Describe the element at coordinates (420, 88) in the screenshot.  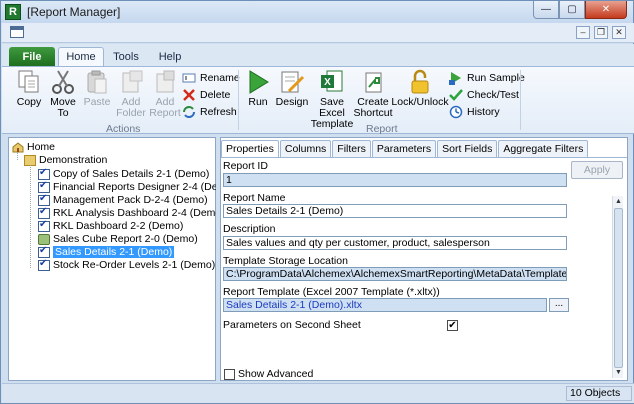
I see `lock-unlock-button: Lock/Unlock` at that location.